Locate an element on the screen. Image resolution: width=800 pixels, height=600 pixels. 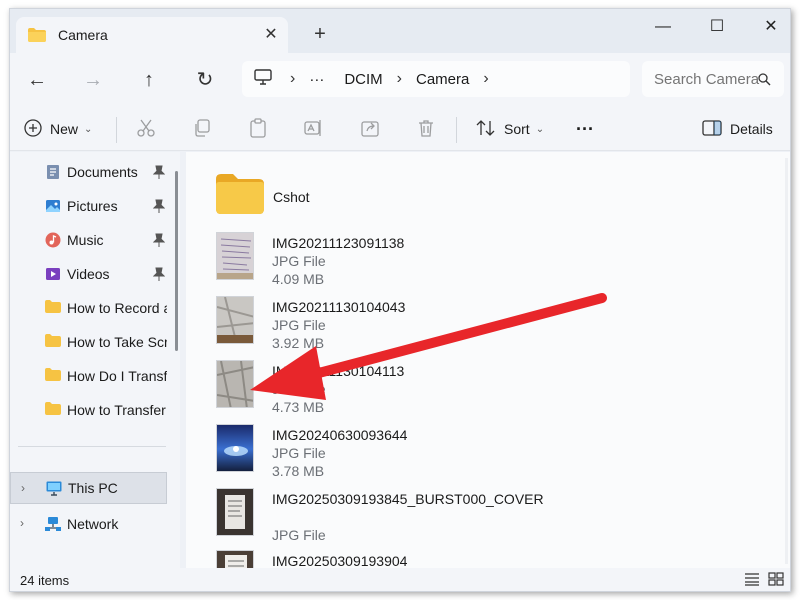
sidebar-item-label: How Do I Transfe is located at coordinates (117, 376).